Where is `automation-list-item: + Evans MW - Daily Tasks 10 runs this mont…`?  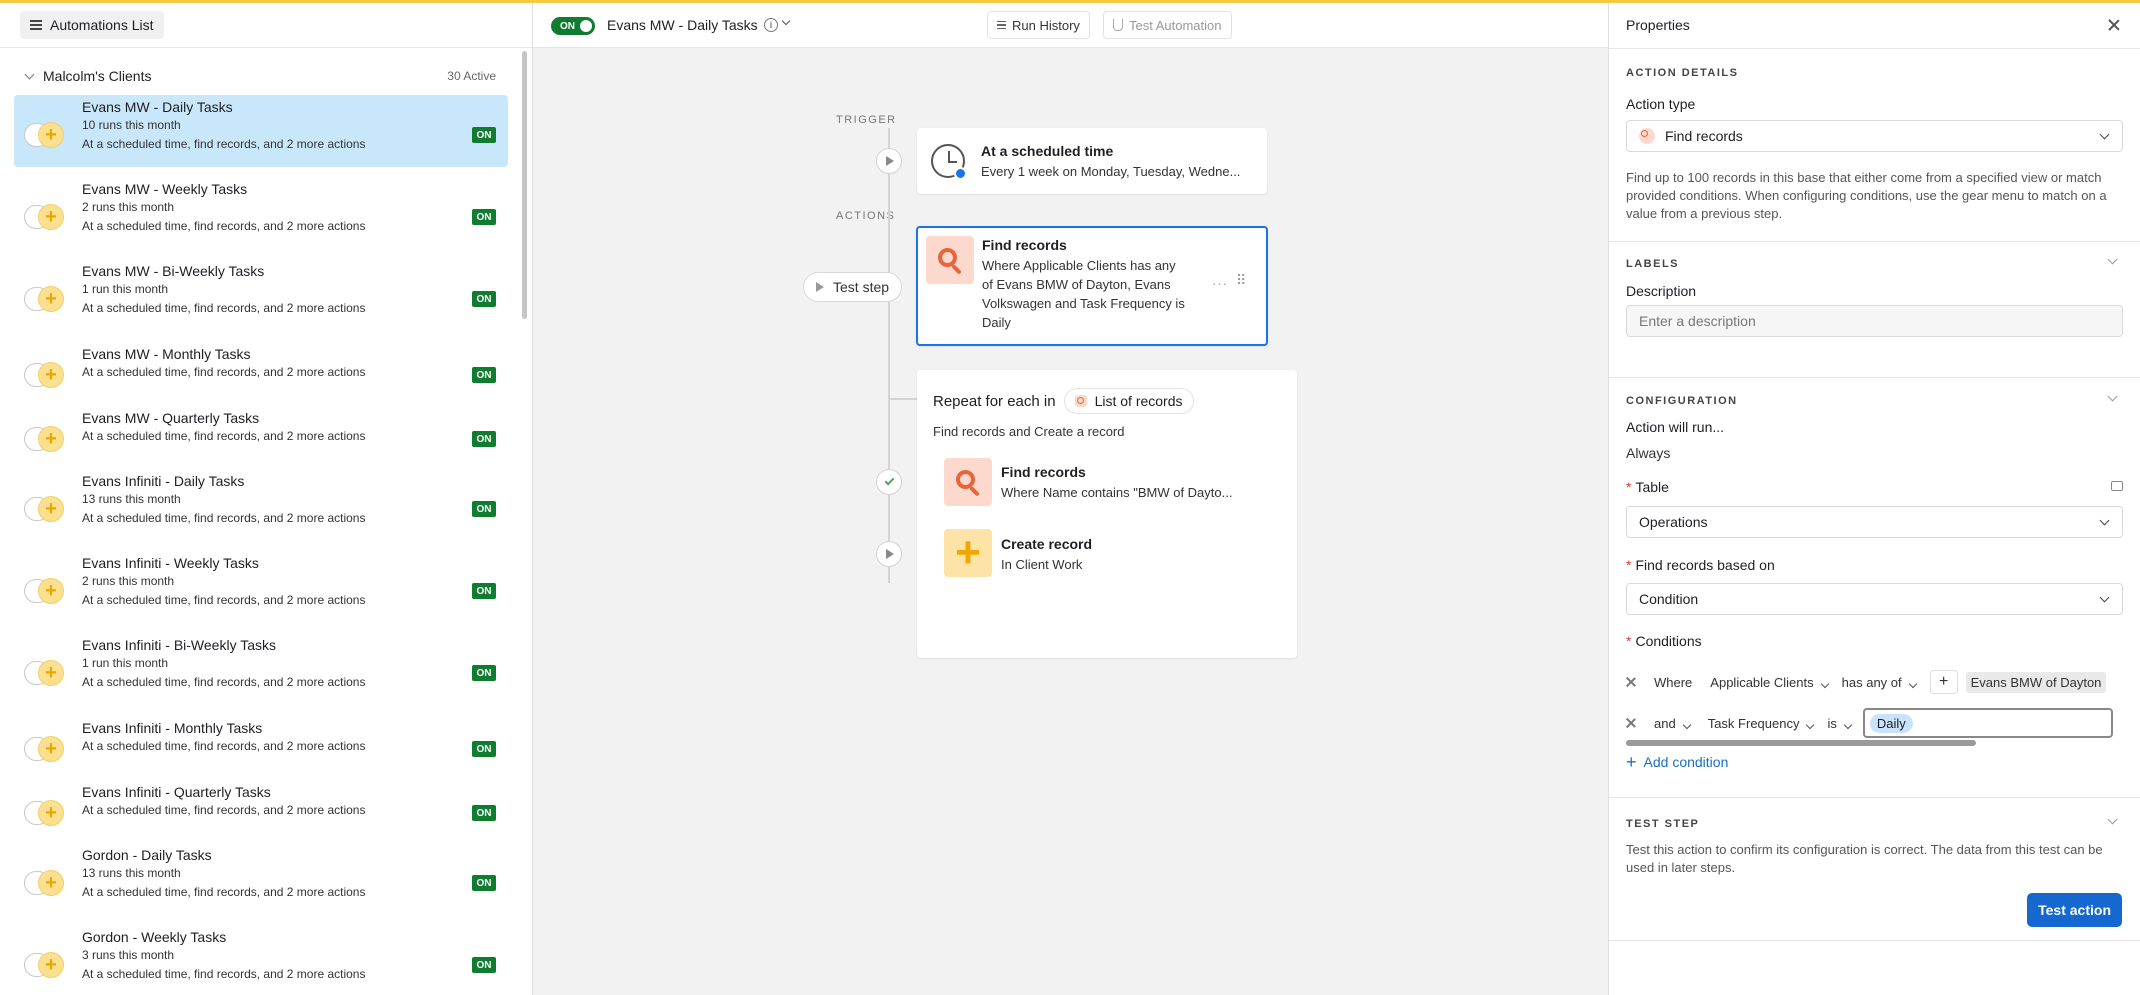
automation-list-item: + Evans MW - Daily Tasks 10 runs this mont… is located at coordinates (261, 131).